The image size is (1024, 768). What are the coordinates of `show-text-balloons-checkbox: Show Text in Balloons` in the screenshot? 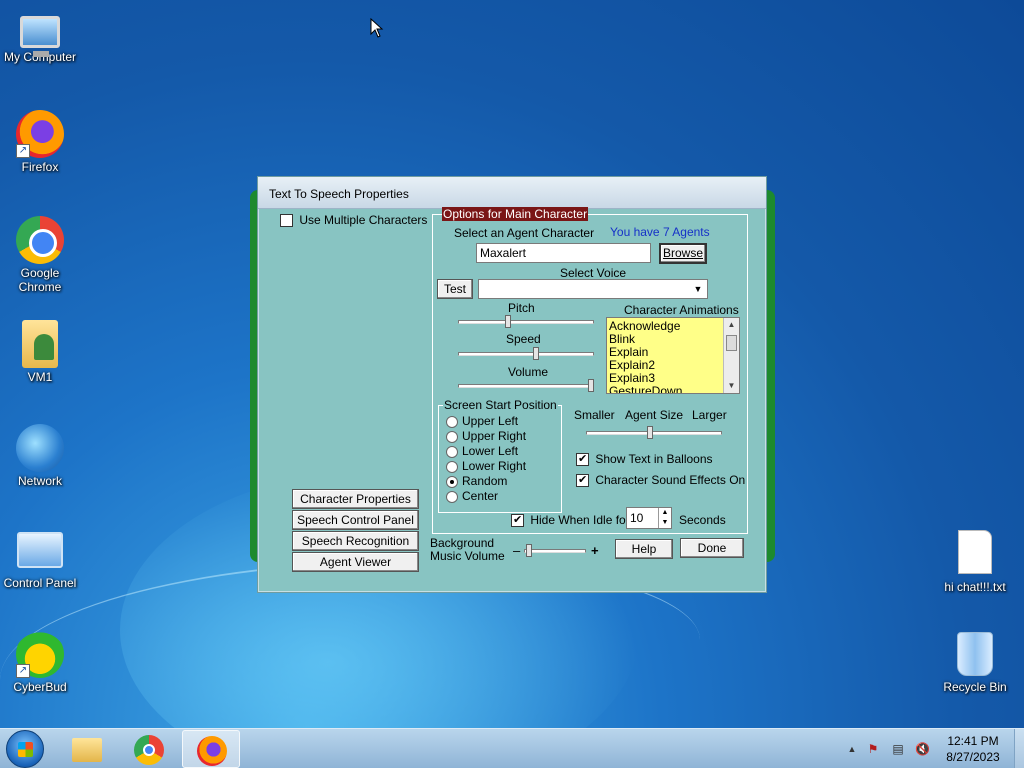 It's located at (644, 459).